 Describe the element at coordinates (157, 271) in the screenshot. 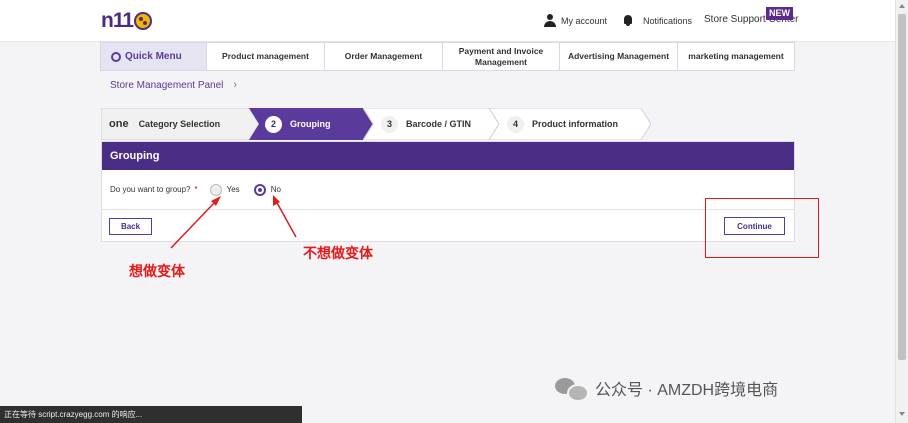

I see `annotation-want-variant: 想做变体` at that location.